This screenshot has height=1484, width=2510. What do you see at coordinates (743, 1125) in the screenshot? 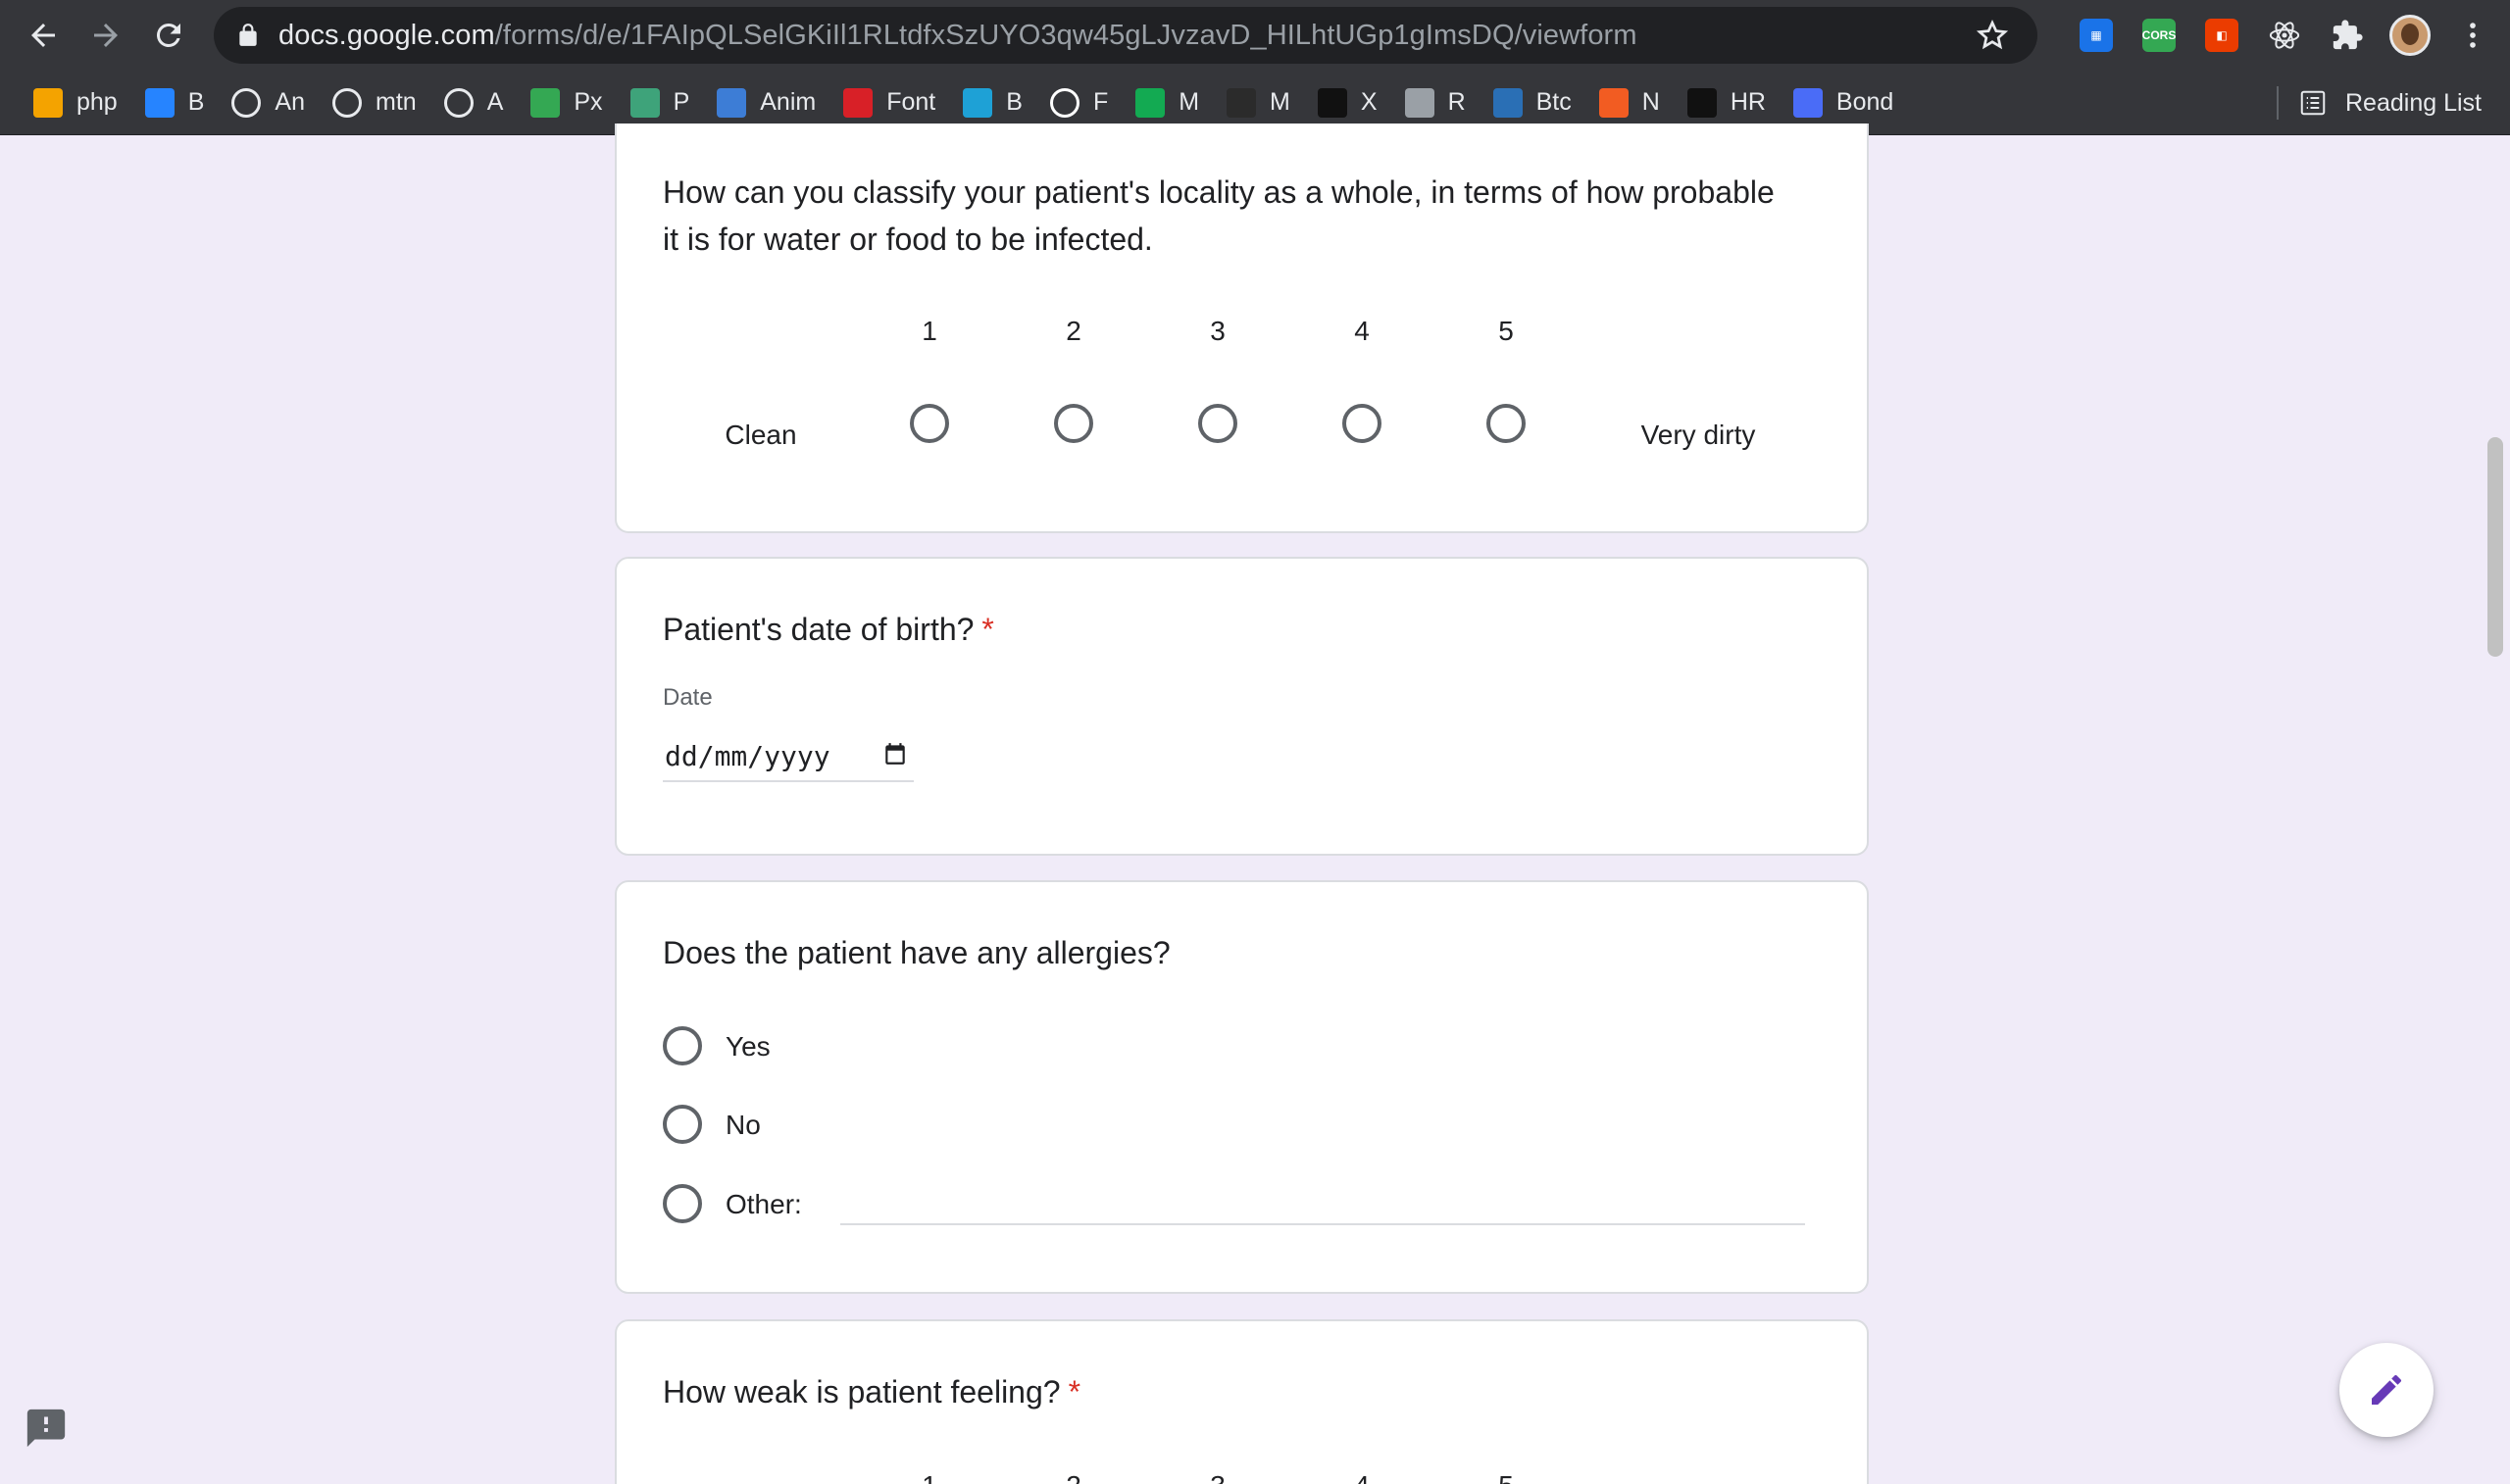
I see `option-label-no: No` at bounding box center [743, 1125].